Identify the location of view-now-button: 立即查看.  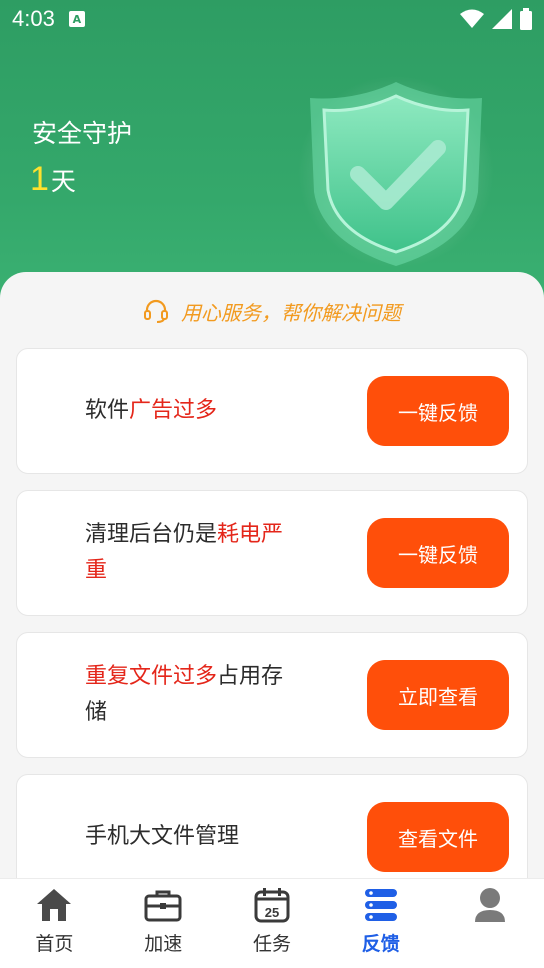
(438, 695).